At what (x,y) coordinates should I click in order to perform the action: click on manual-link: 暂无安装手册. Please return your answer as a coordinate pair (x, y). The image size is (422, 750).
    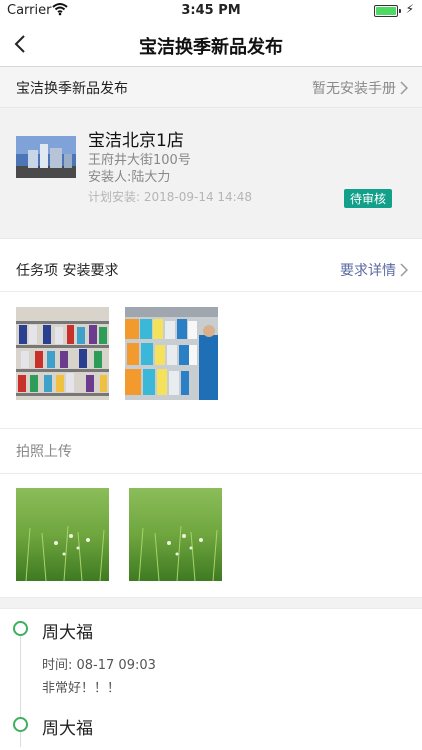
    Looking at the image, I should click on (354, 88).